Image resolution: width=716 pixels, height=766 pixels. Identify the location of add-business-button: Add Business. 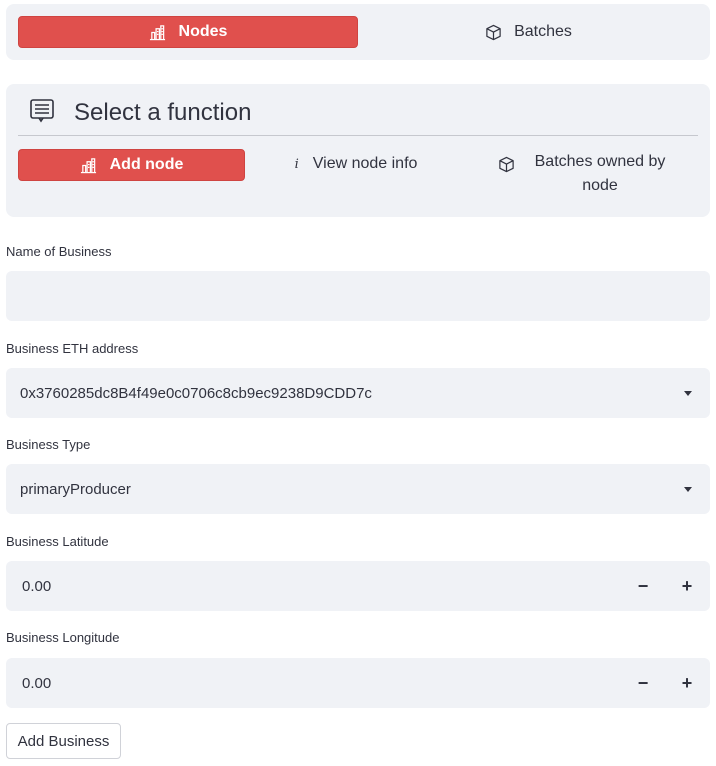
(63, 741).